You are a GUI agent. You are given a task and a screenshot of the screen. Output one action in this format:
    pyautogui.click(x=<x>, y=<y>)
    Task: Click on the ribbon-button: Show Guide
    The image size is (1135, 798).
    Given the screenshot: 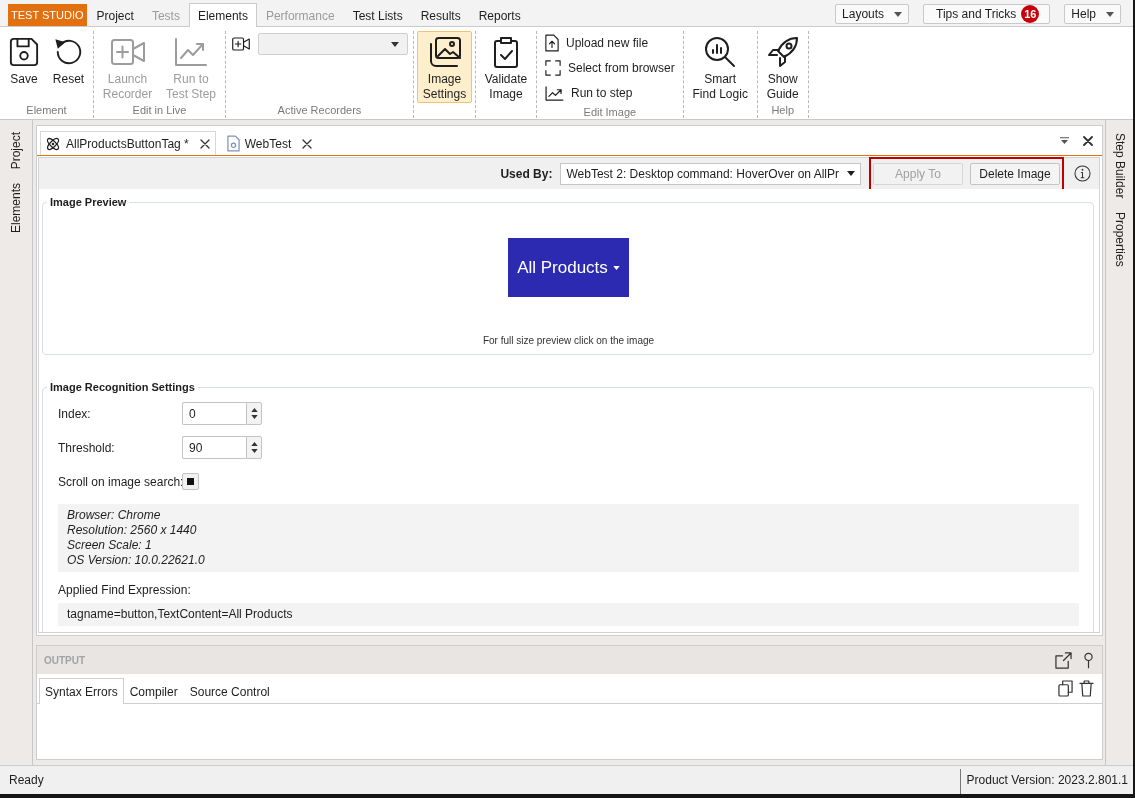 What is the action you would take?
    pyautogui.click(x=782, y=67)
    